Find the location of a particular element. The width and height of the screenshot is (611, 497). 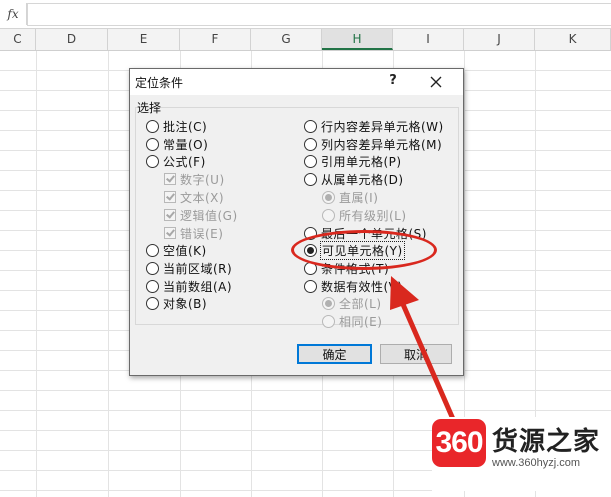

watermark-url: www.360hyzj.com is located at coordinates (536, 463).